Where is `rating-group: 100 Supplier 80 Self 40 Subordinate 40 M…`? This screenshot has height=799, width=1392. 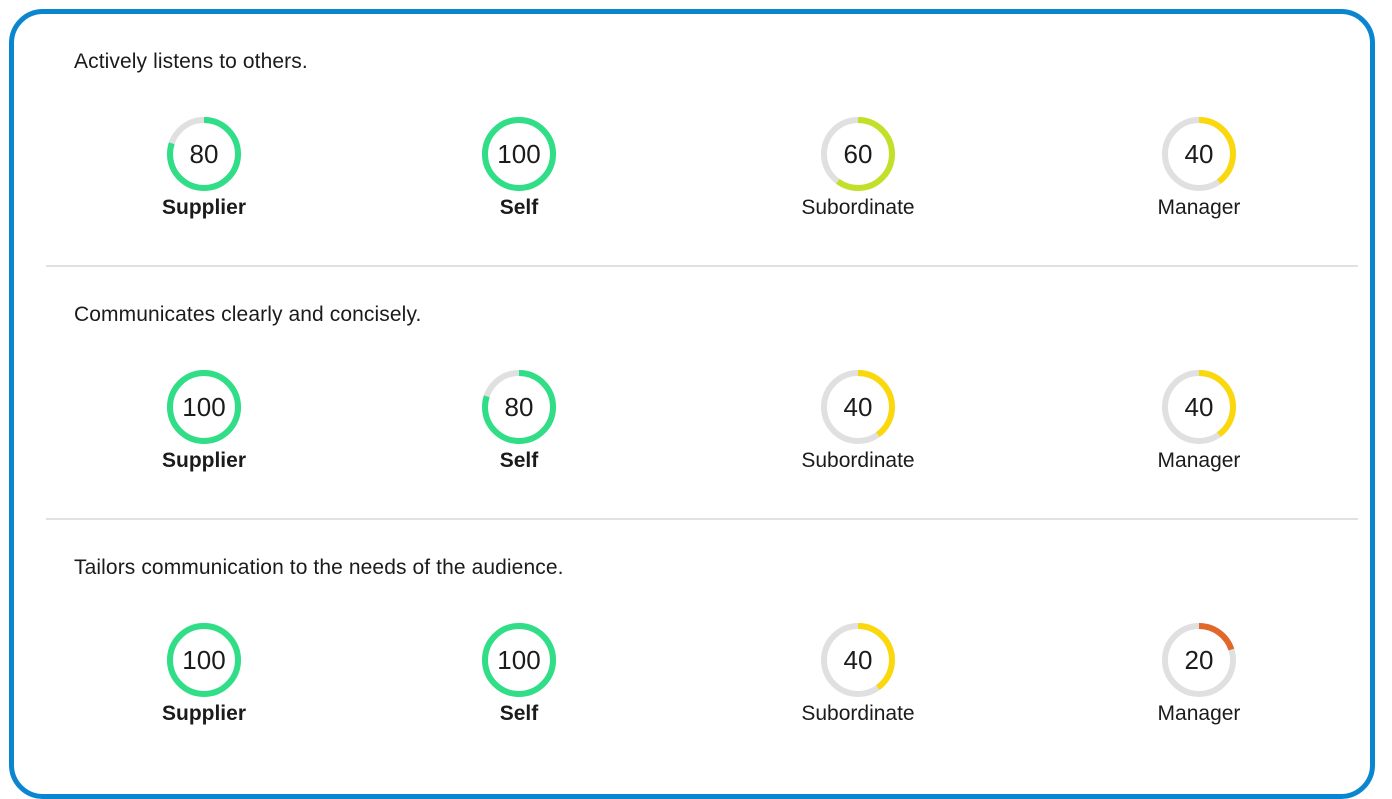 rating-group: 100 Supplier 80 Self 40 Subordinate 40 M… is located at coordinates (702, 427).